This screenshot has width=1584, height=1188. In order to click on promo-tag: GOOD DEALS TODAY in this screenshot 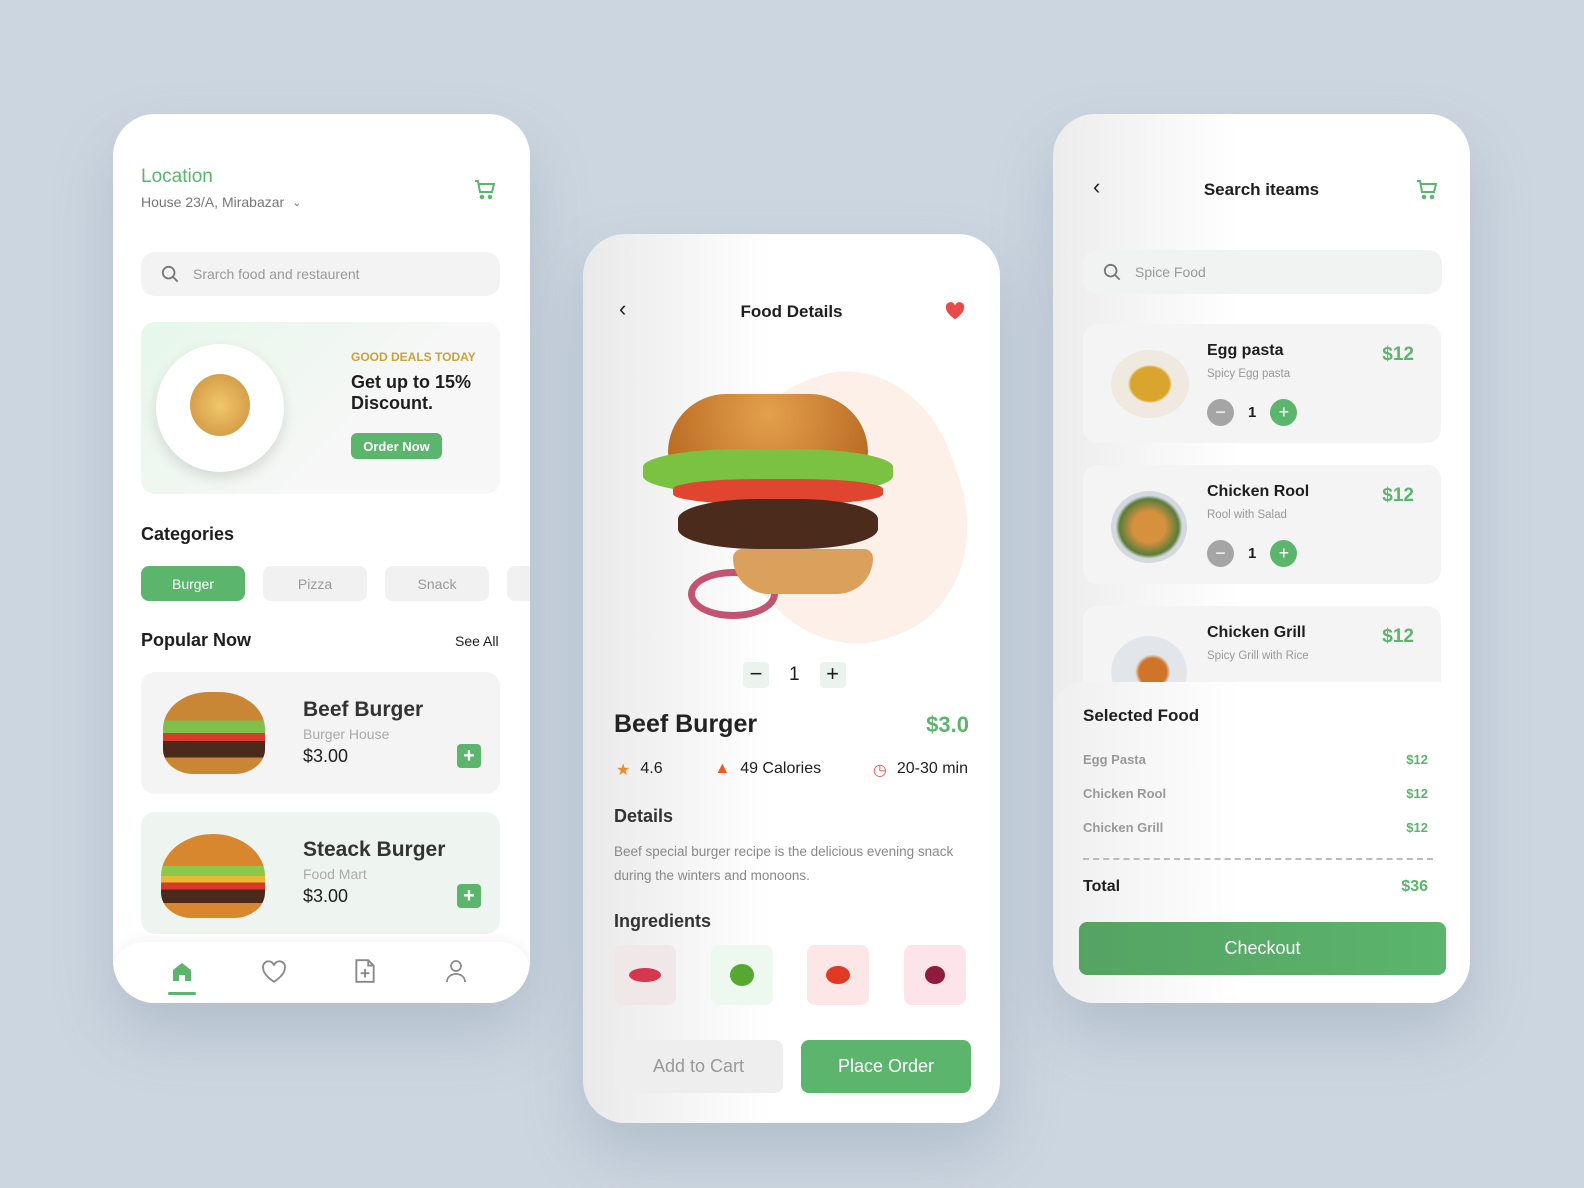, I will do `click(413, 357)`.